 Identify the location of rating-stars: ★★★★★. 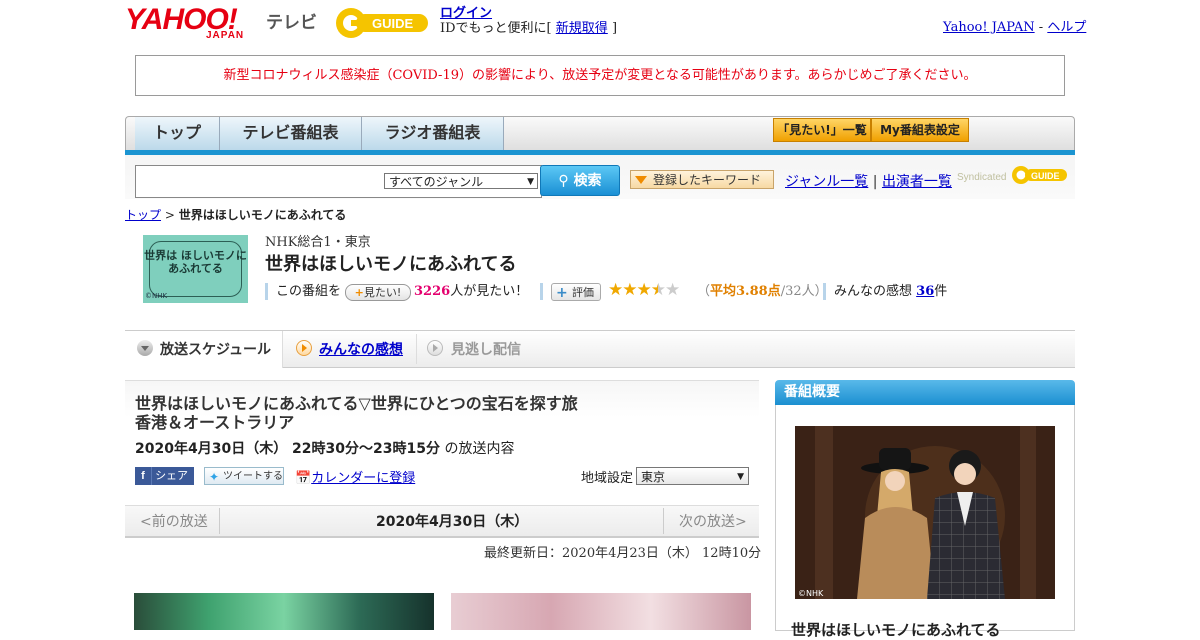
(644, 290).